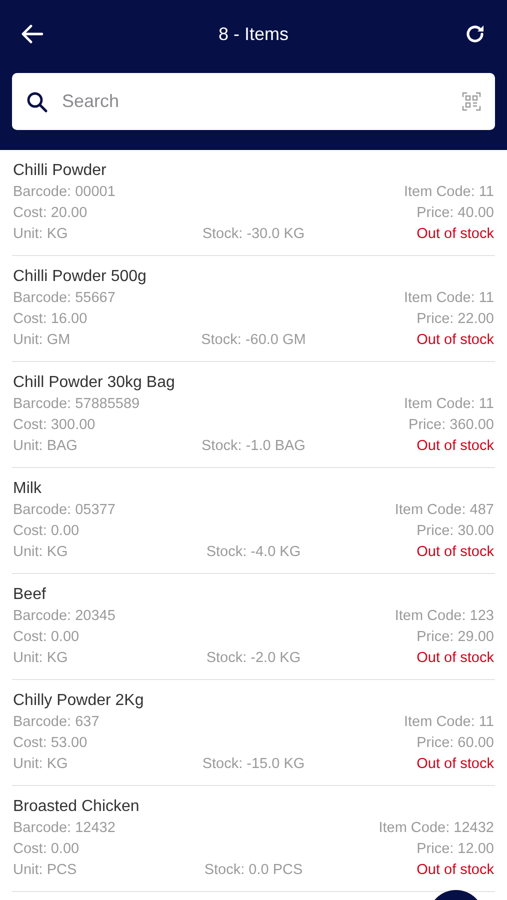 The image size is (507, 900). What do you see at coordinates (30, 595) in the screenshot?
I see `item-name: Beef` at bounding box center [30, 595].